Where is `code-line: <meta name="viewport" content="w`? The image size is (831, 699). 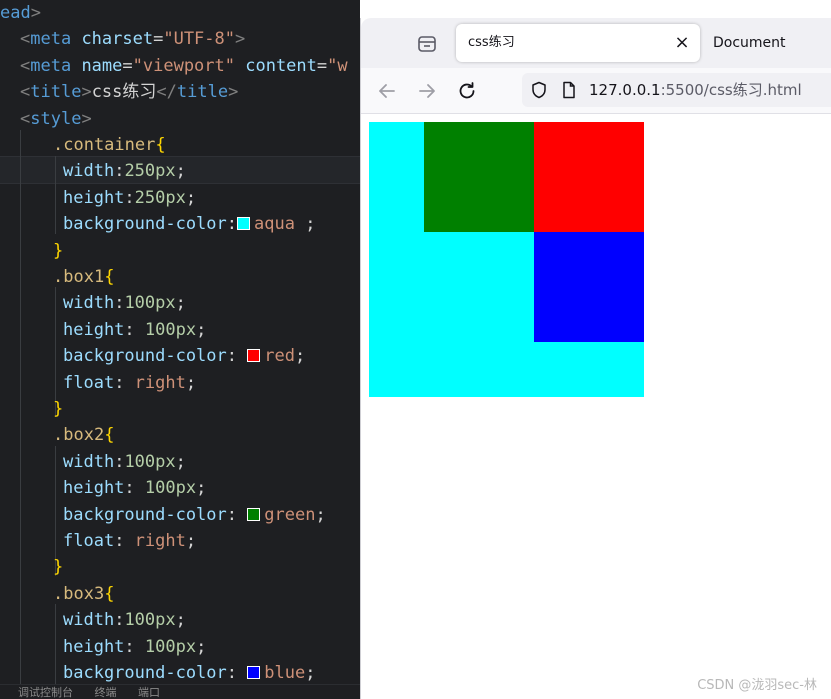
code-line: <meta name="viewport" content="w is located at coordinates (184, 66).